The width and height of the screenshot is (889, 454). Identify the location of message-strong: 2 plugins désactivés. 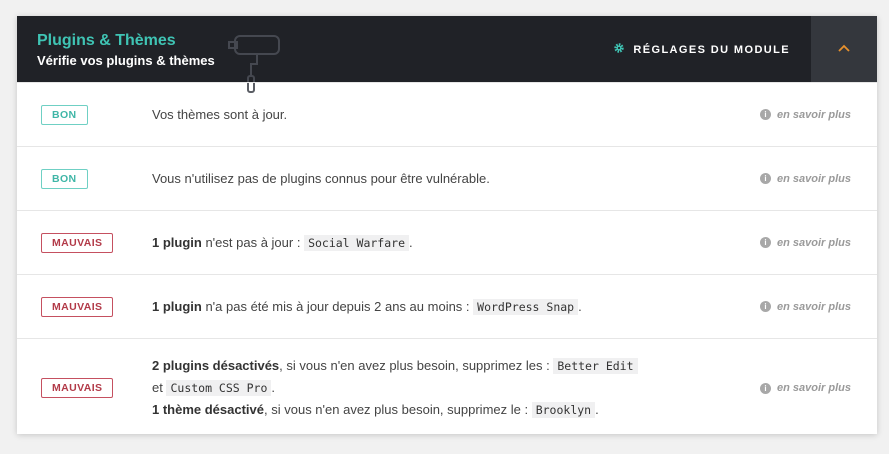
(216, 365).